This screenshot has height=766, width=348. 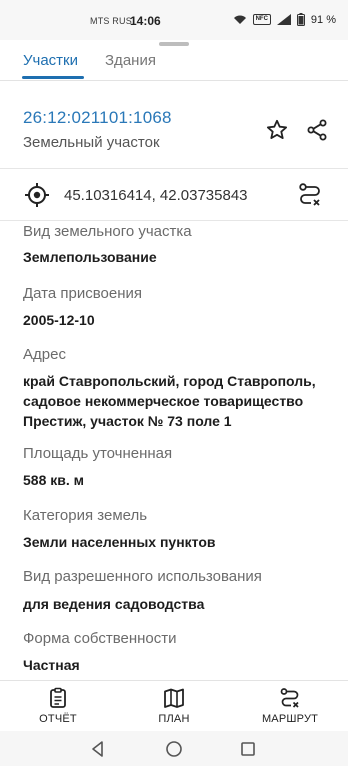 What do you see at coordinates (290, 719) in the screenshot?
I see `route-label: МАРШРУТ` at bounding box center [290, 719].